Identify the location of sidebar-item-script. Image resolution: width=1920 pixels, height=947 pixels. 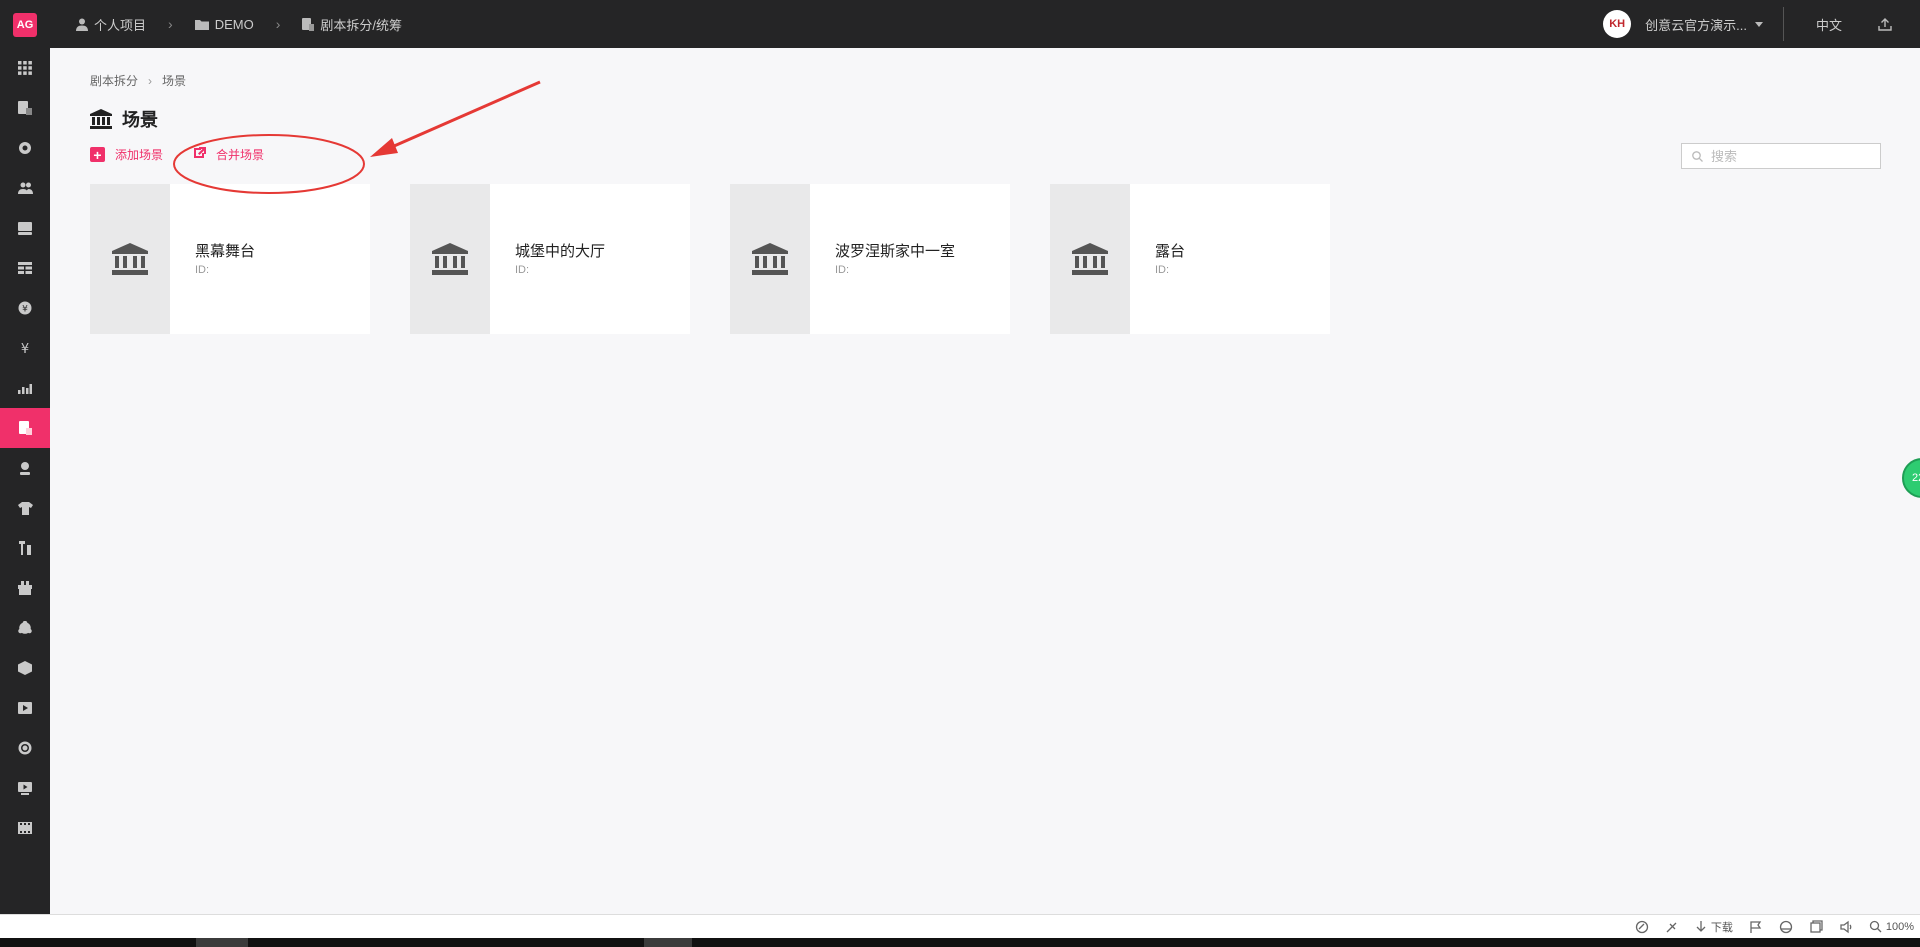
(25, 108).